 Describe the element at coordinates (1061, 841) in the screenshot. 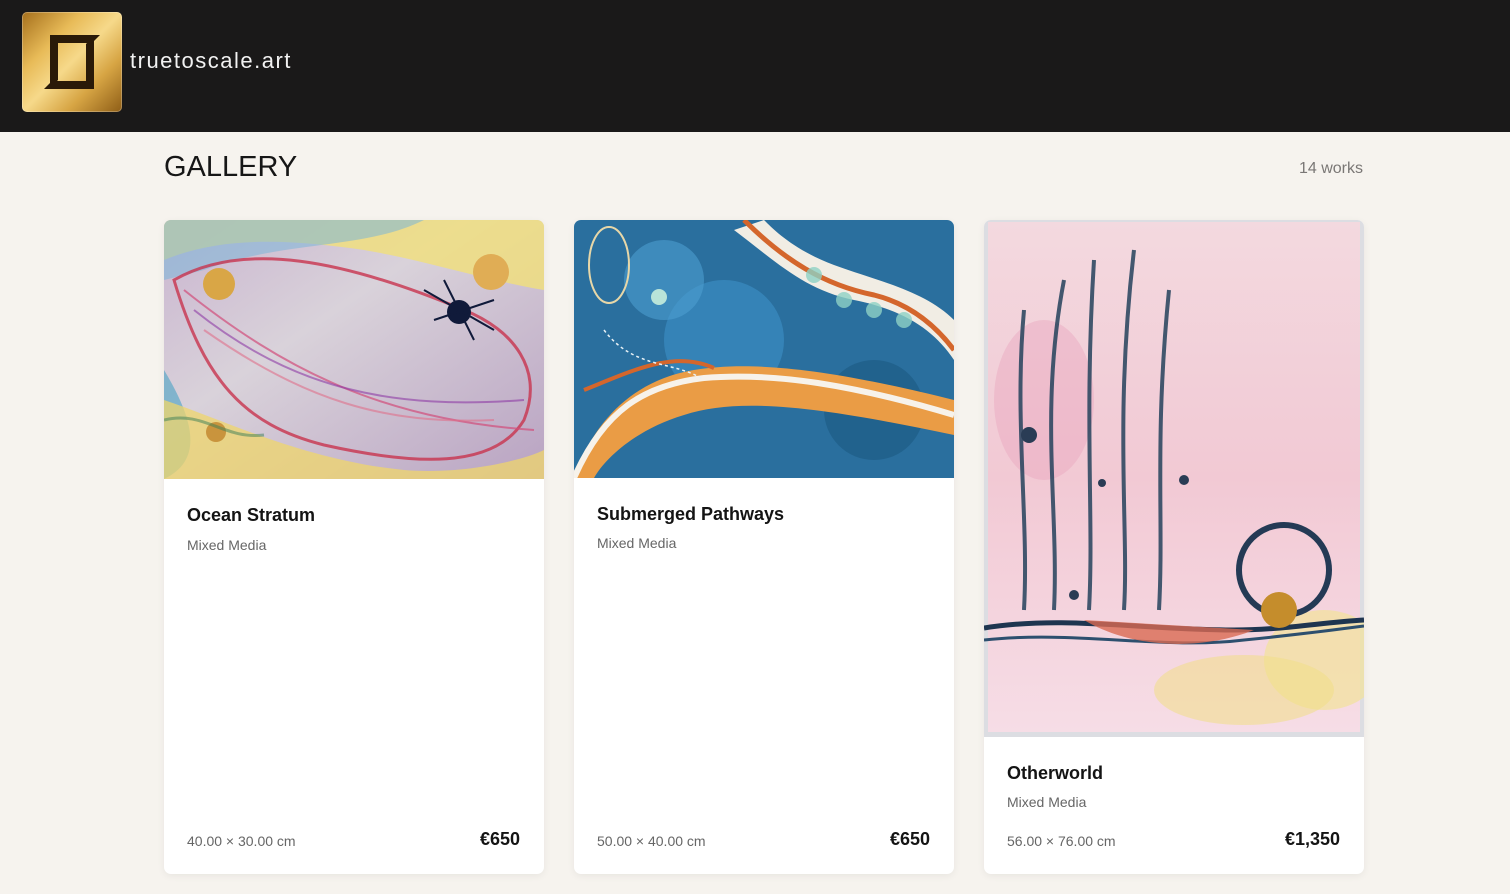

I see `artwork-dimensions: 56.00 × 76.00 cm` at that location.